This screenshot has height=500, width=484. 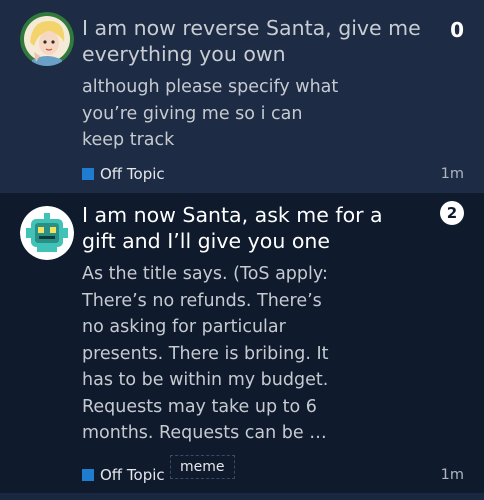 I want to click on anime-character-avatar-icon, so click(x=47, y=39).